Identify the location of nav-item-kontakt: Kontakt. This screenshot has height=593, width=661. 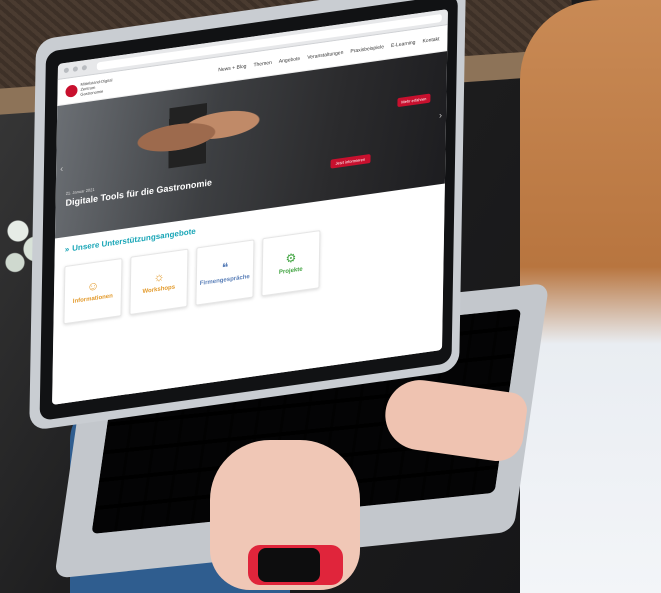
(430, 40).